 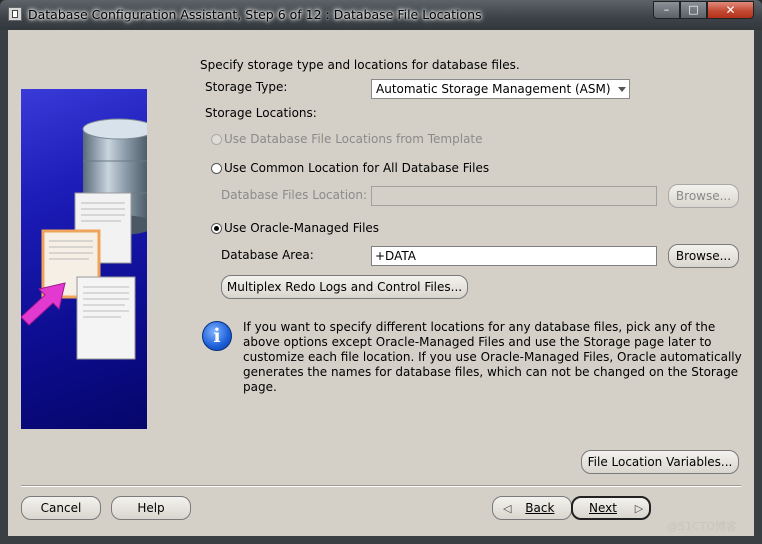 What do you see at coordinates (216, 168) in the screenshot?
I see `common-location-radio` at bounding box center [216, 168].